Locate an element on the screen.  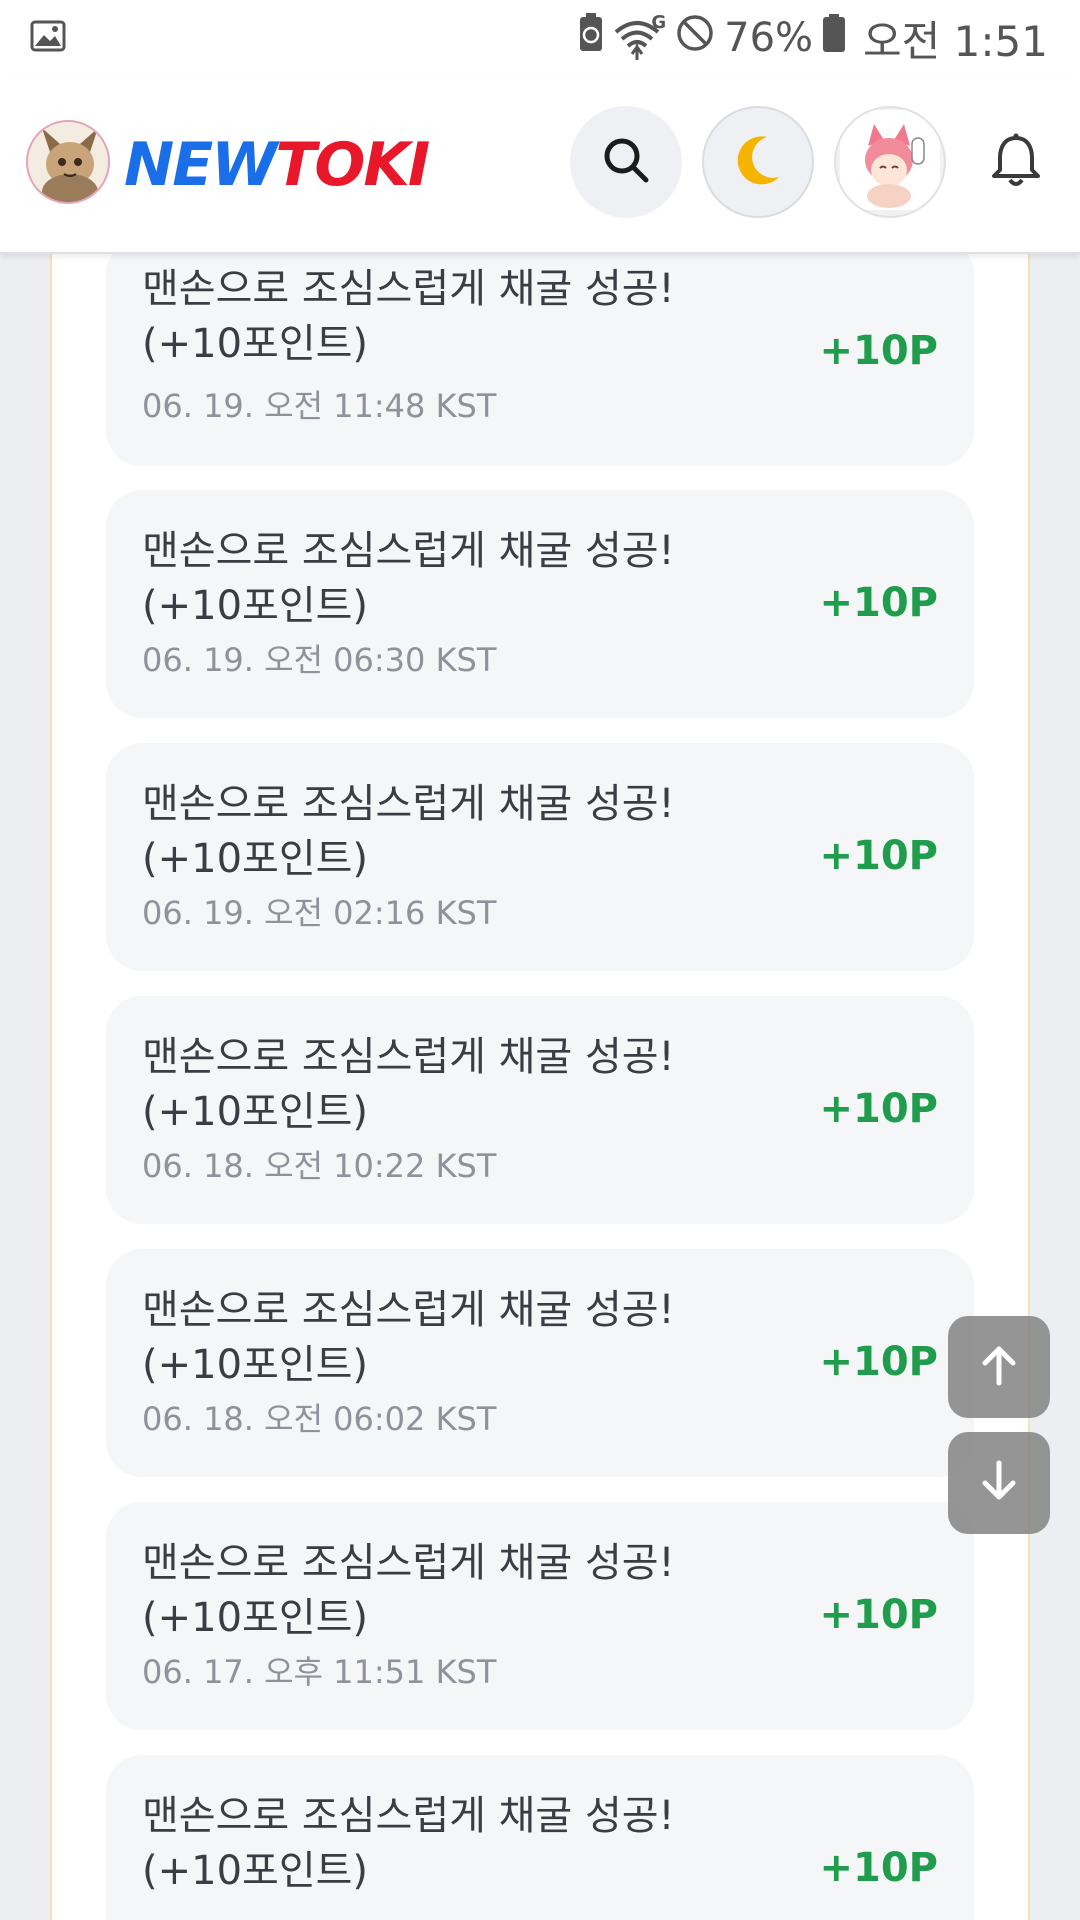
battery-saver-icon is located at coordinates (591, 38).